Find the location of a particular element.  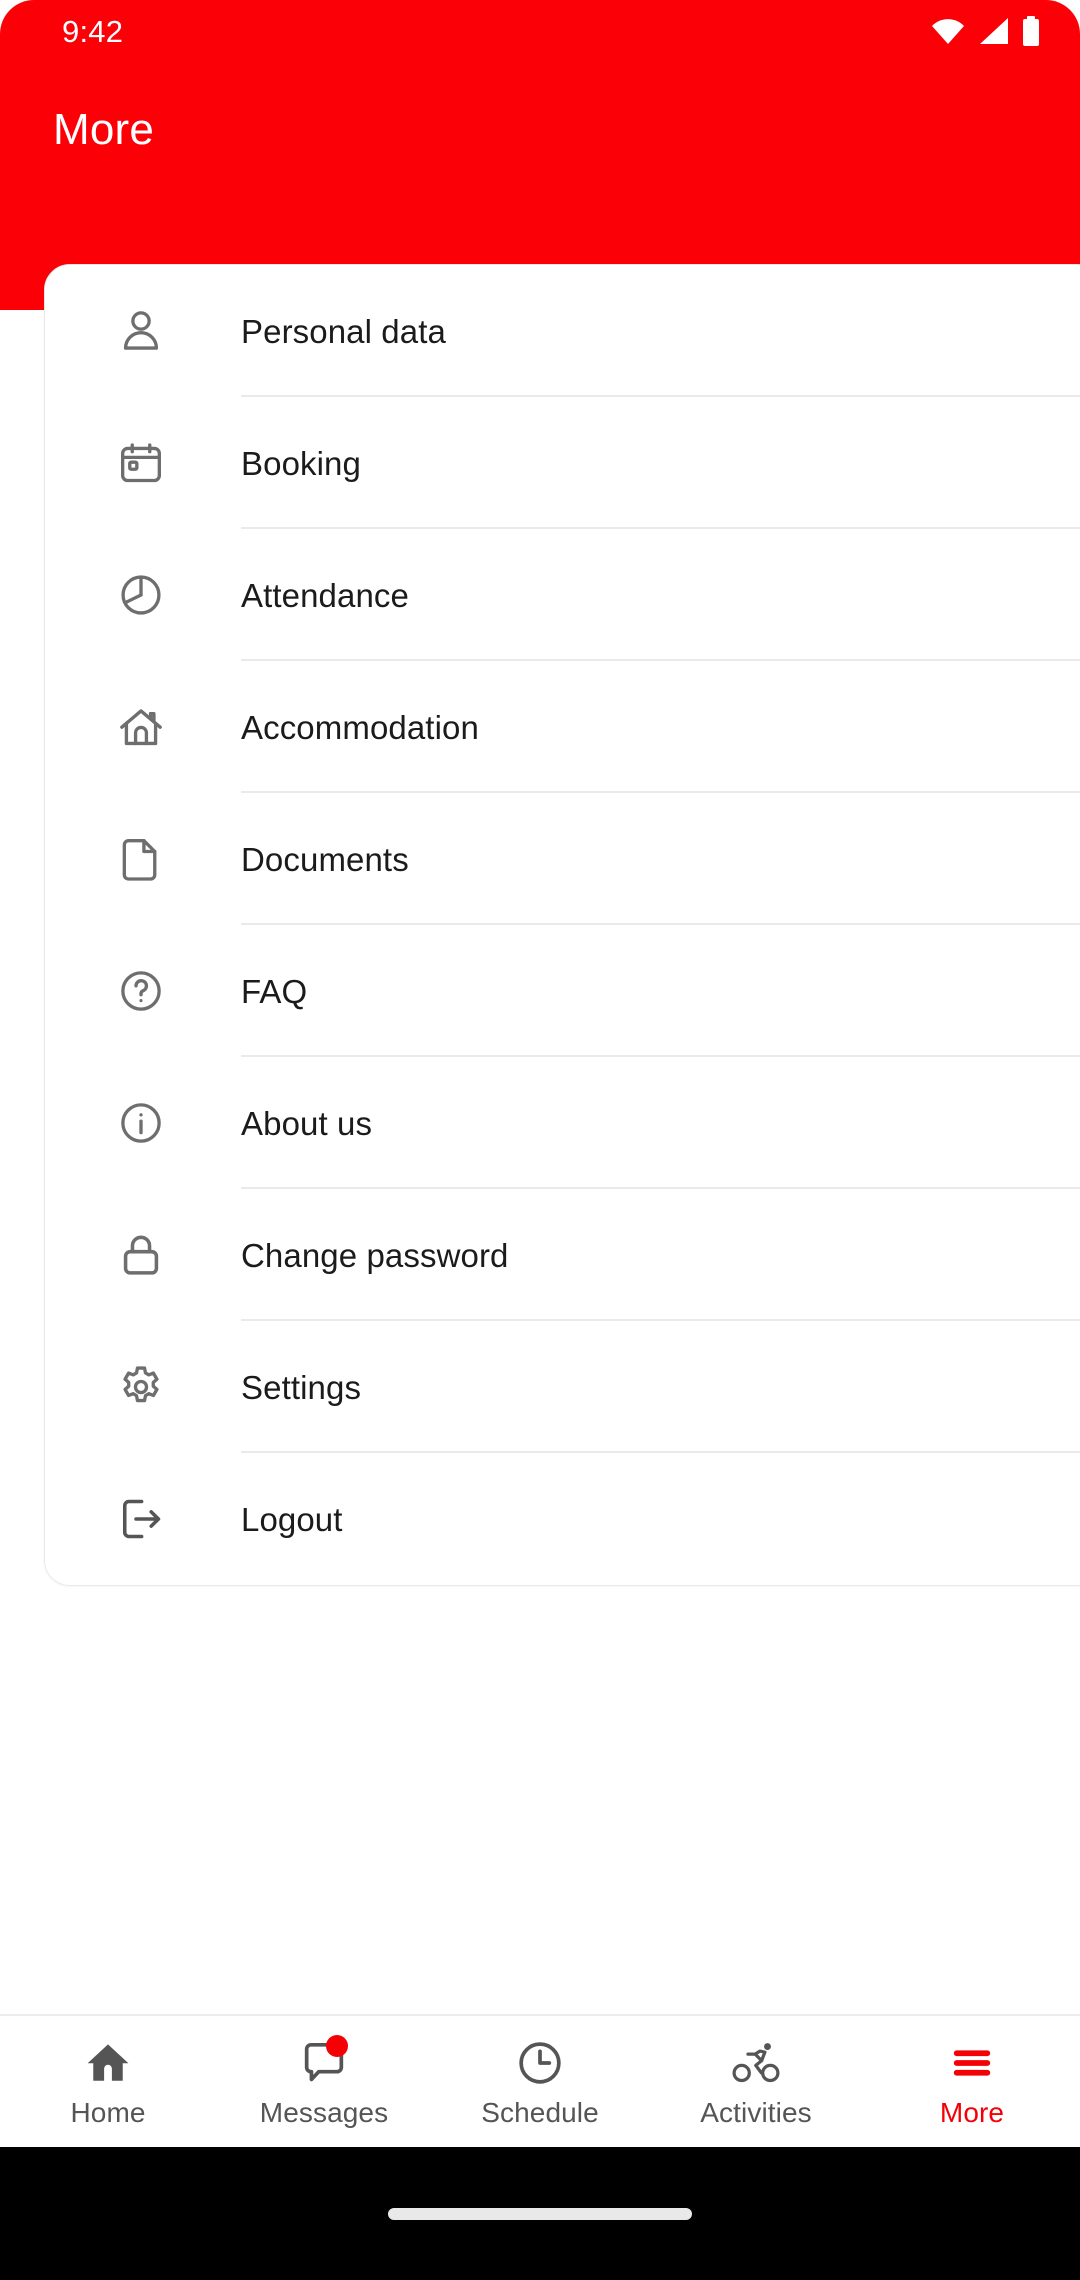

person-icon is located at coordinates (141, 331).